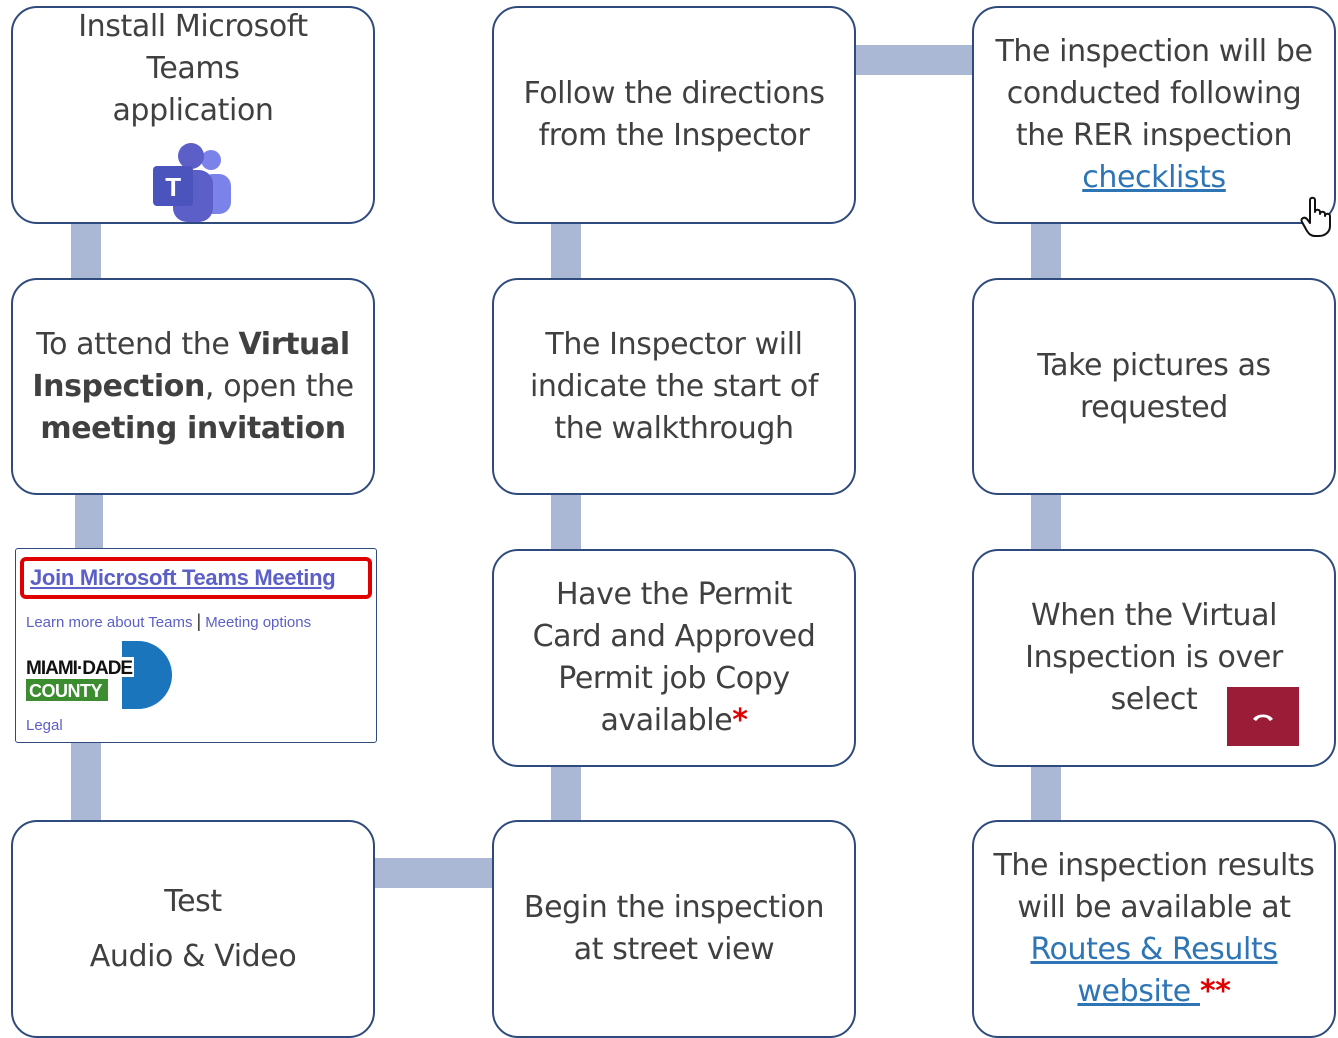 The height and width of the screenshot is (1038, 1338). What do you see at coordinates (109, 622) in the screenshot?
I see `learn-more-link: Learn more about Teams` at bounding box center [109, 622].